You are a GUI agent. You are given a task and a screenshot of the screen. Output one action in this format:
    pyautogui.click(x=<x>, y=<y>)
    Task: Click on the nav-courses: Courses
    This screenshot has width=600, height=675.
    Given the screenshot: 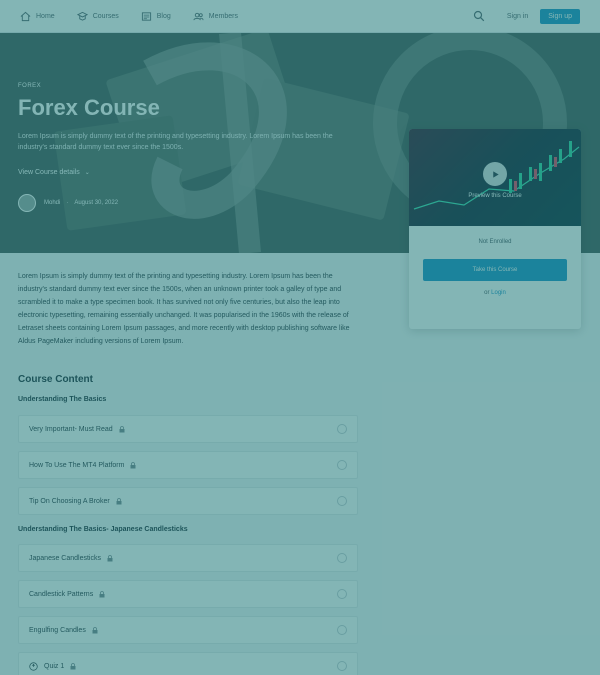 What is the action you would take?
    pyautogui.click(x=97, y=16)
    